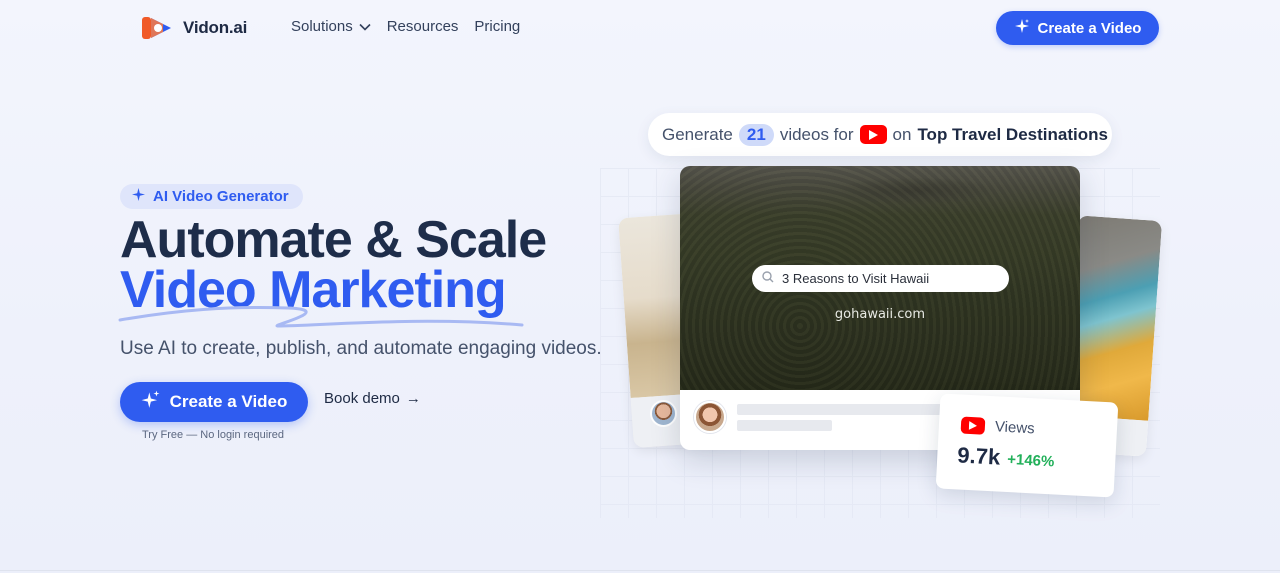 This screenshot has height=573, width=1280. What do you see at coordinates (839, 409) in the screenshot?
I see `title-placeholder` at bounding box center [839, 409].